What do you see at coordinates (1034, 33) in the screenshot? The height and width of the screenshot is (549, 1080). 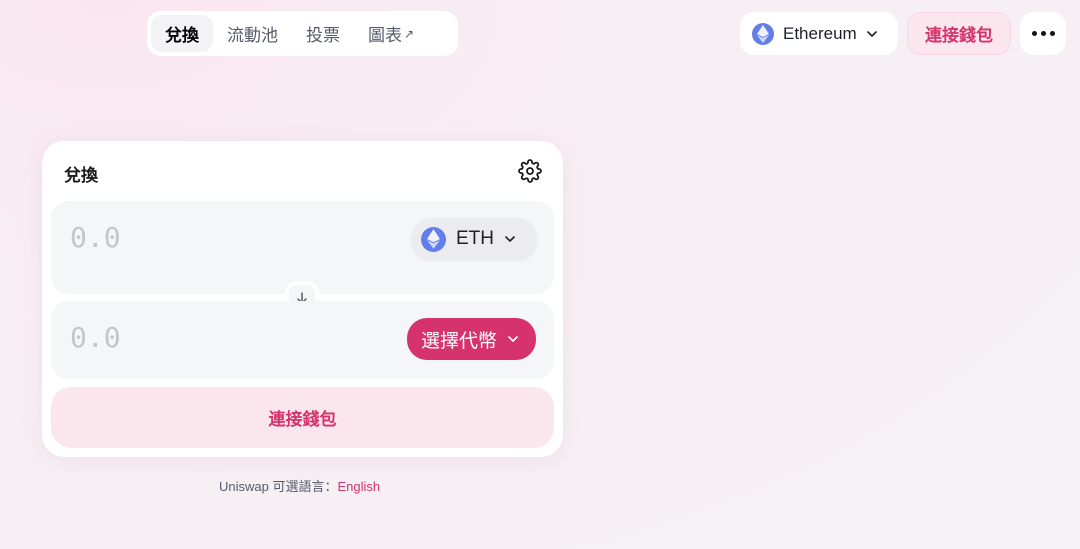 I see `ellipsis-icon` at bounding box center [1034, 33].